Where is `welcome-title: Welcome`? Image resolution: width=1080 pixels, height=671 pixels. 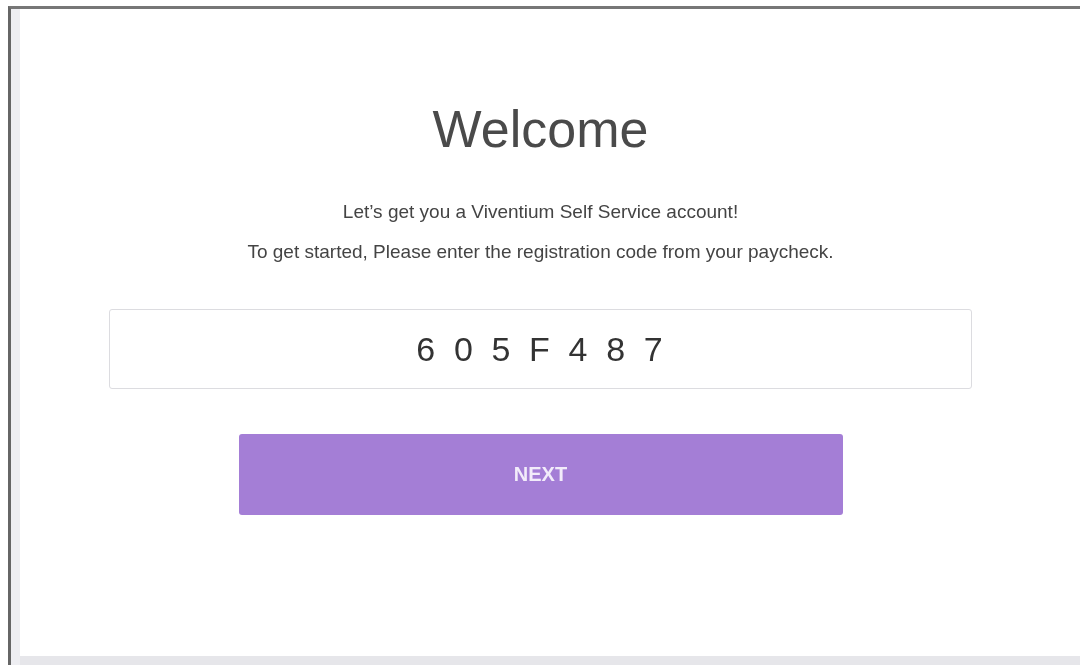 welcome-title: Welcome is located at coordinates (540, 129).